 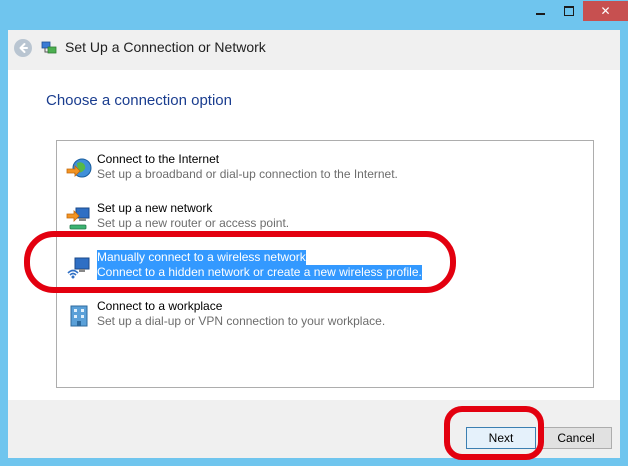 I want to click on maximize-button, so click(x=569, y=11).